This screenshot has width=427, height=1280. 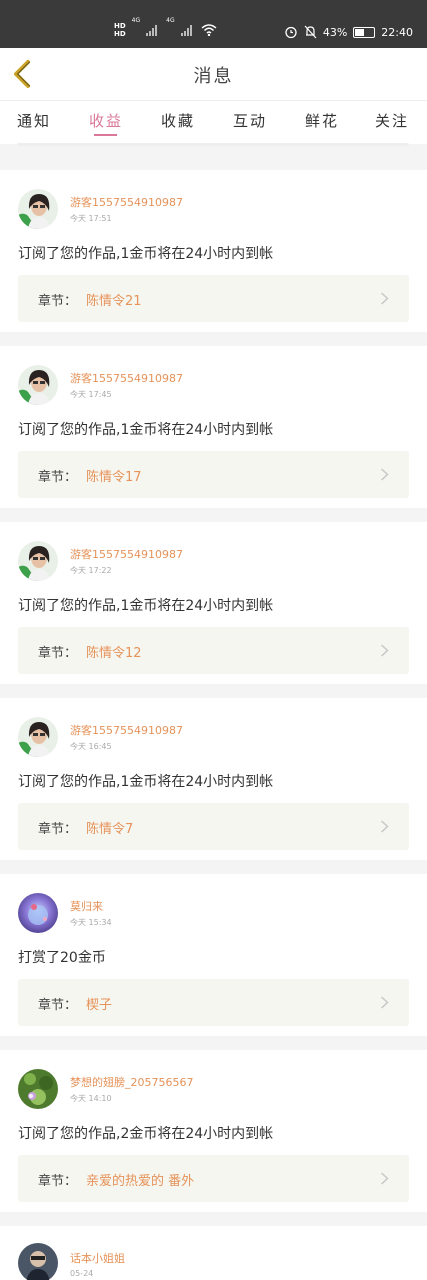 What do you see at coordinates (99, 1005) in the screenshot?
I see `chapter-title: 楔子` at bounding box center [99, 1005].